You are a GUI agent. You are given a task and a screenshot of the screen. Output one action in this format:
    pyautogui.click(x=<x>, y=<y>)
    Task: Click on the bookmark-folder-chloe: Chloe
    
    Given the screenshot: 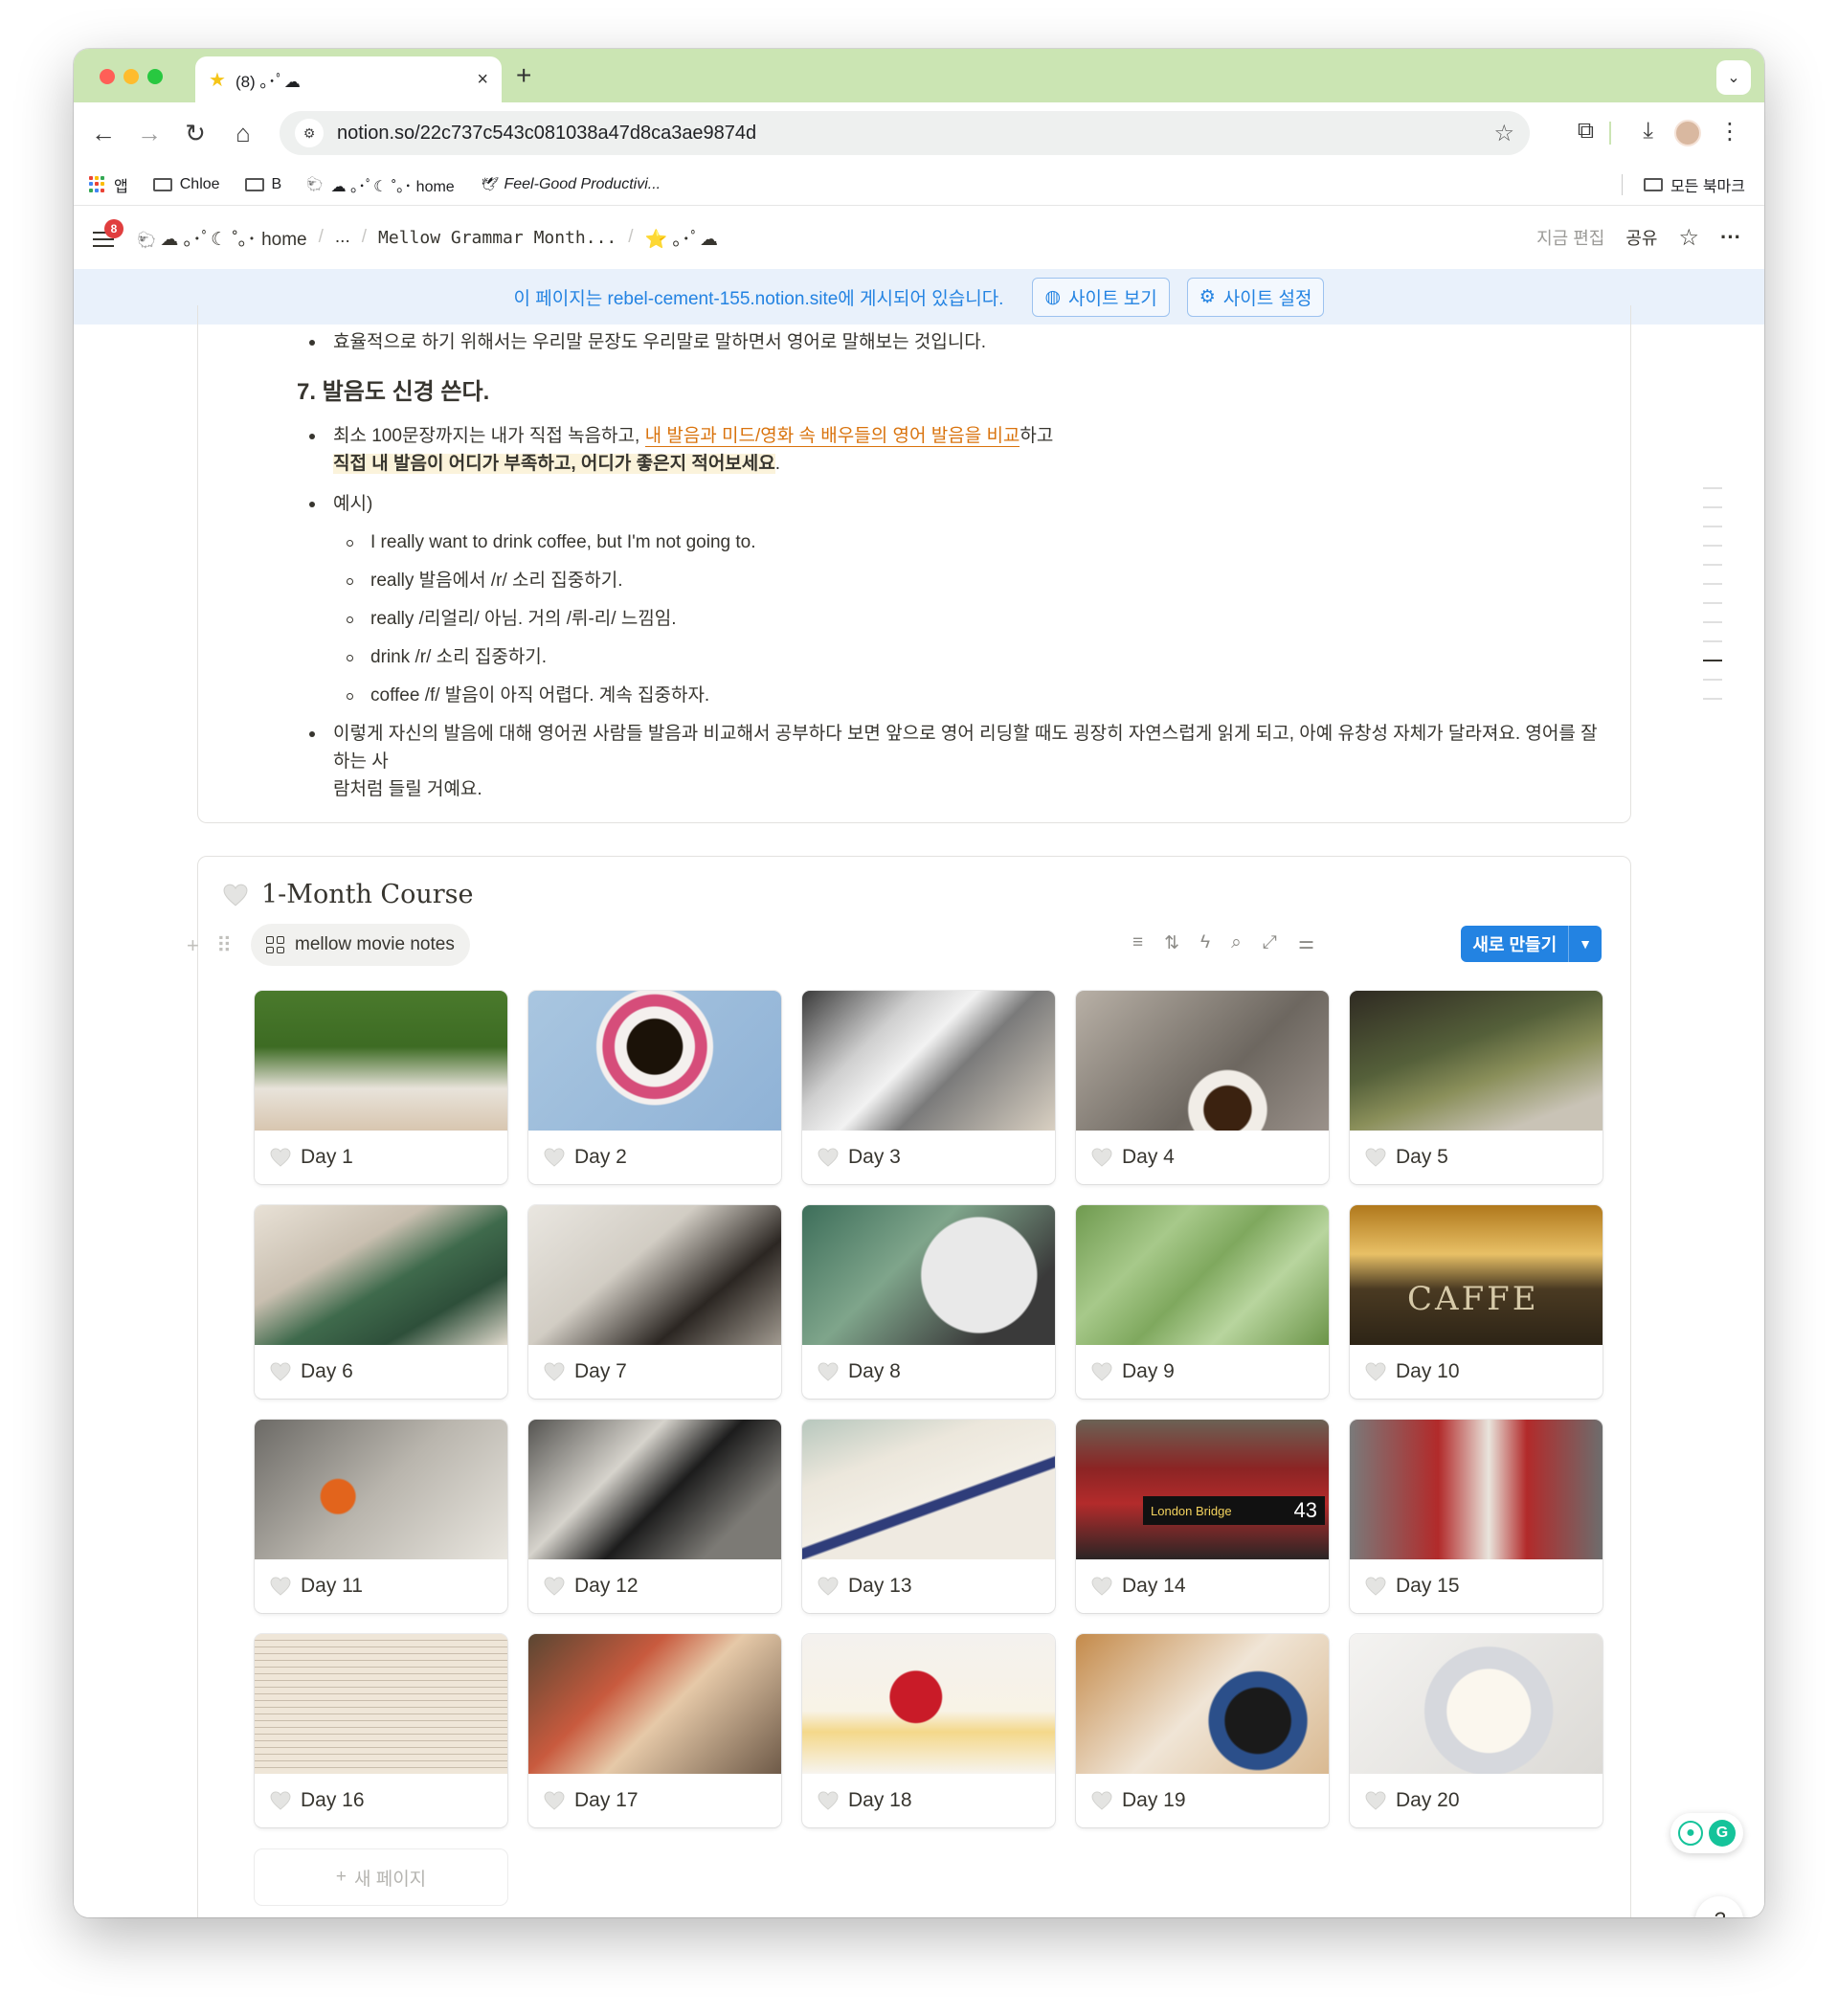 What is the action you would take?
    pyautogui.click(x=186, y=185)
    